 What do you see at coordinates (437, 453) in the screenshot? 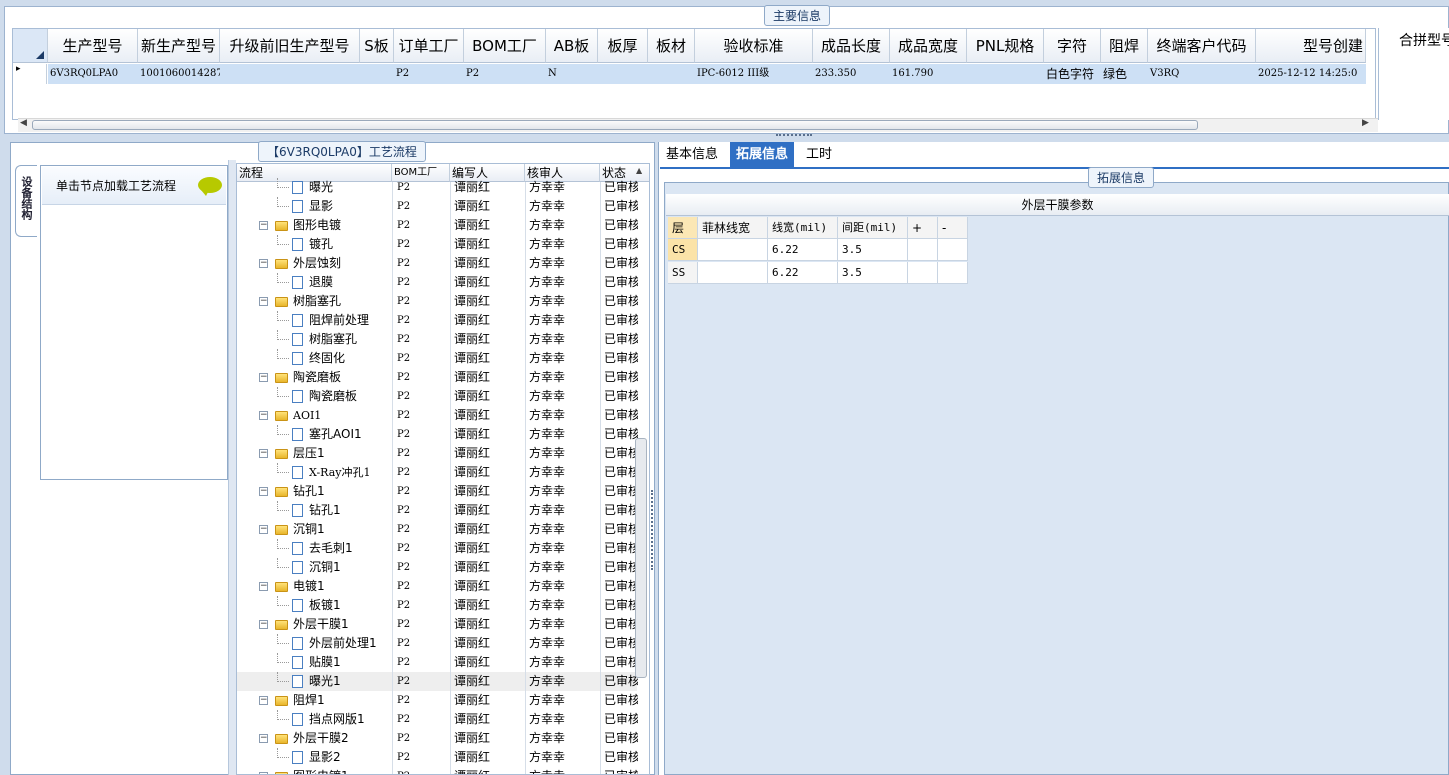
I see `process-tree-row: − 层压1 P2 谭丽红 方幸幸 已审核` at bounding box center [437, 453].